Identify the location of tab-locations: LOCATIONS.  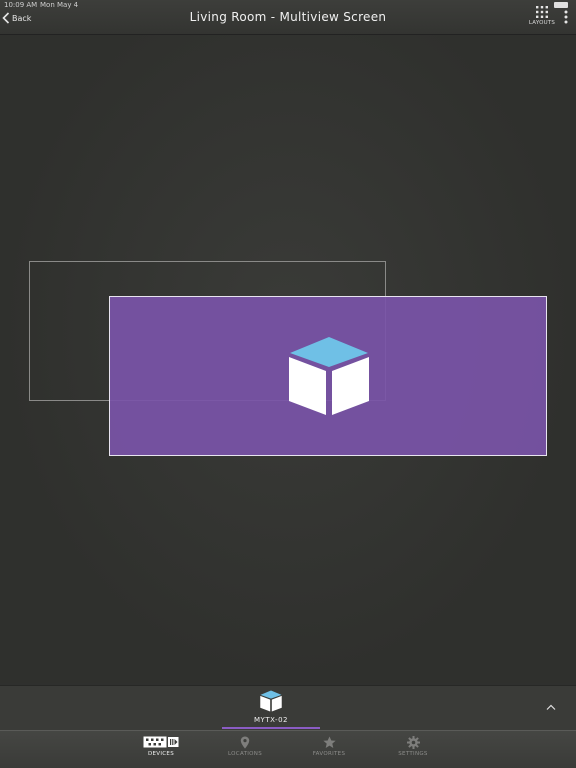
(245, 750).